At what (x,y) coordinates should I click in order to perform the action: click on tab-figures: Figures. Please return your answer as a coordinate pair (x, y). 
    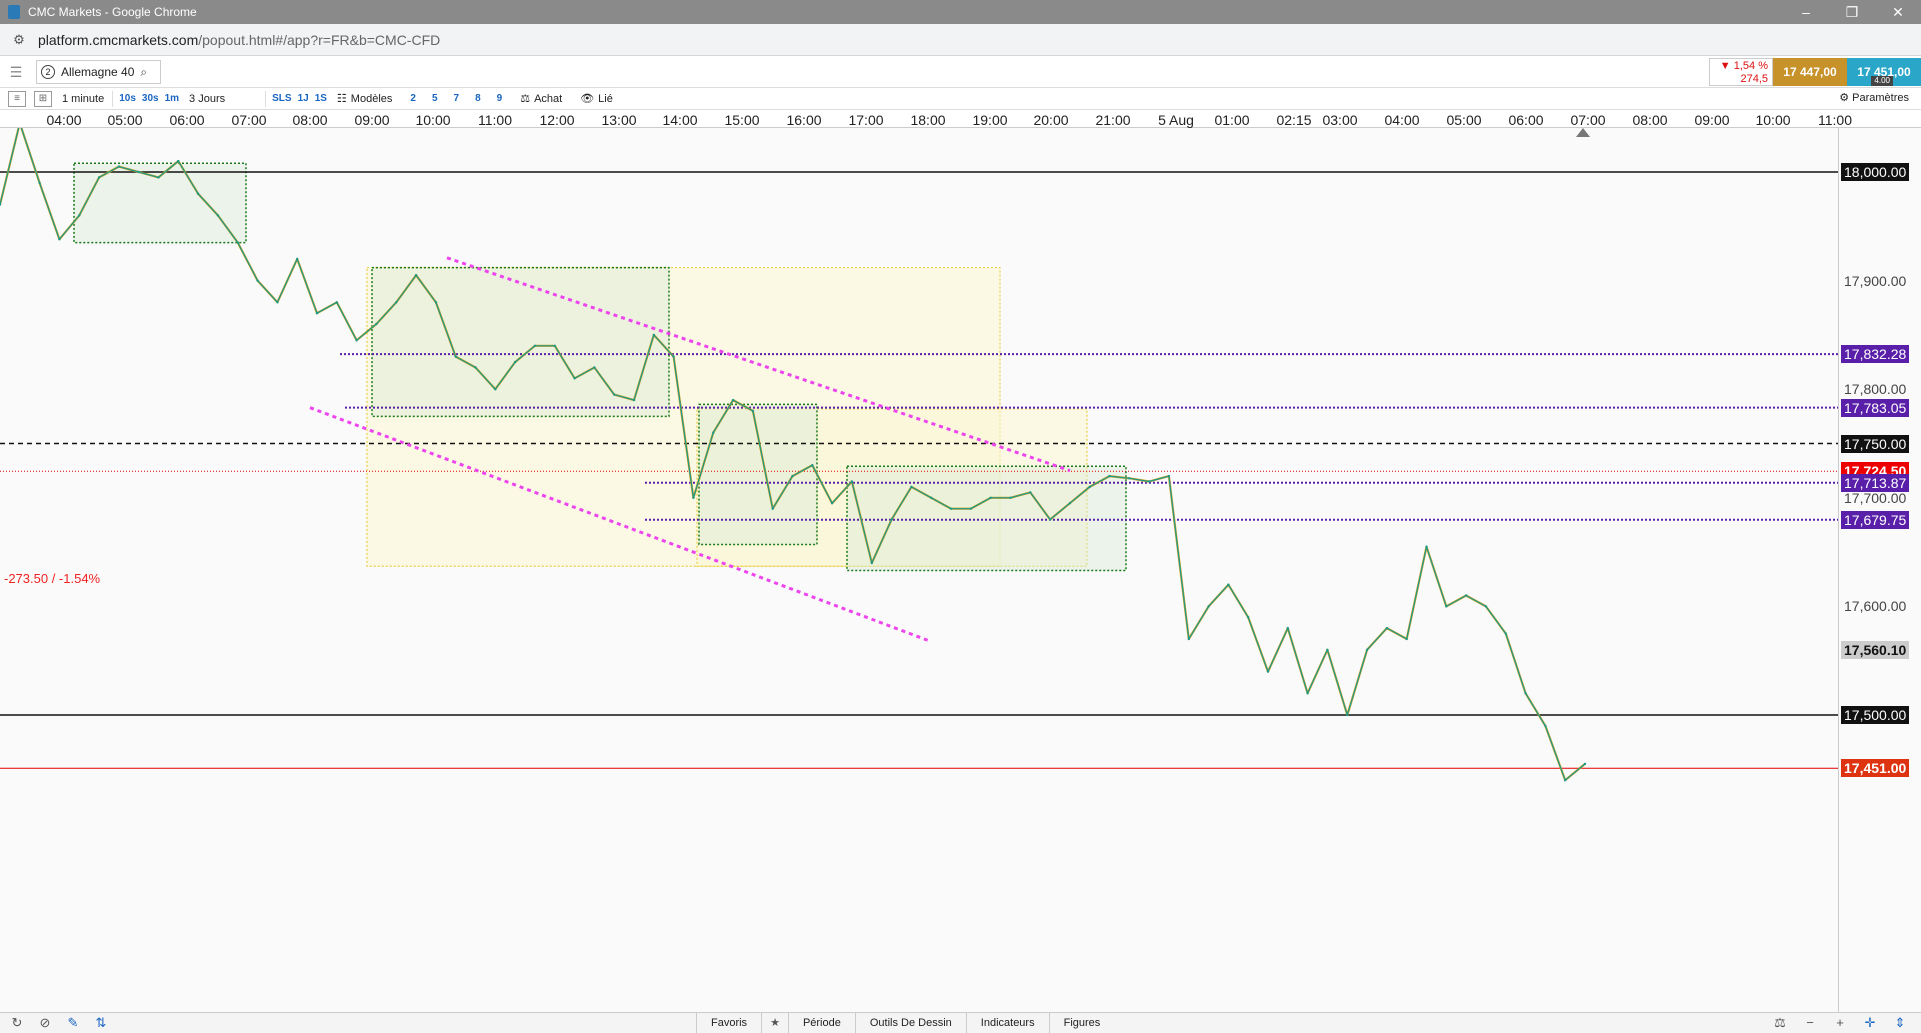
    Looking at the image, I should click on (1081, 1023).